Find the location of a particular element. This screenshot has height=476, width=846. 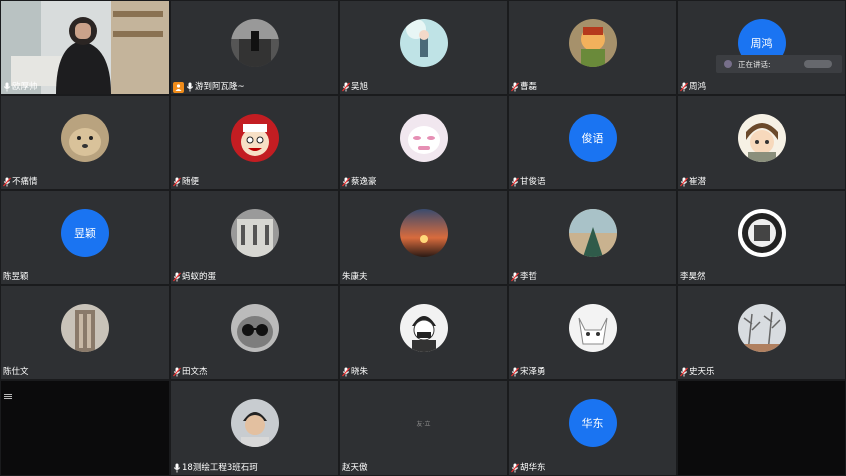

participant-tile: 田文杰 is located at coordinates (254, 332).